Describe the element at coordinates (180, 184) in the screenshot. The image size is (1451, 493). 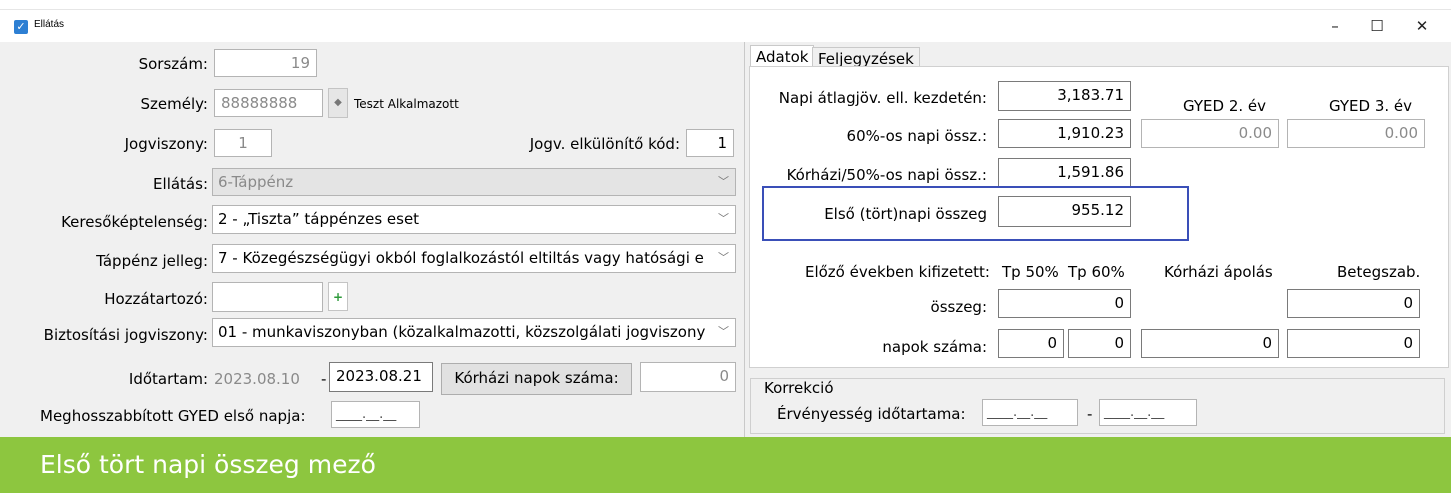
I see `ellatas-label: Ellátás:` at that location.